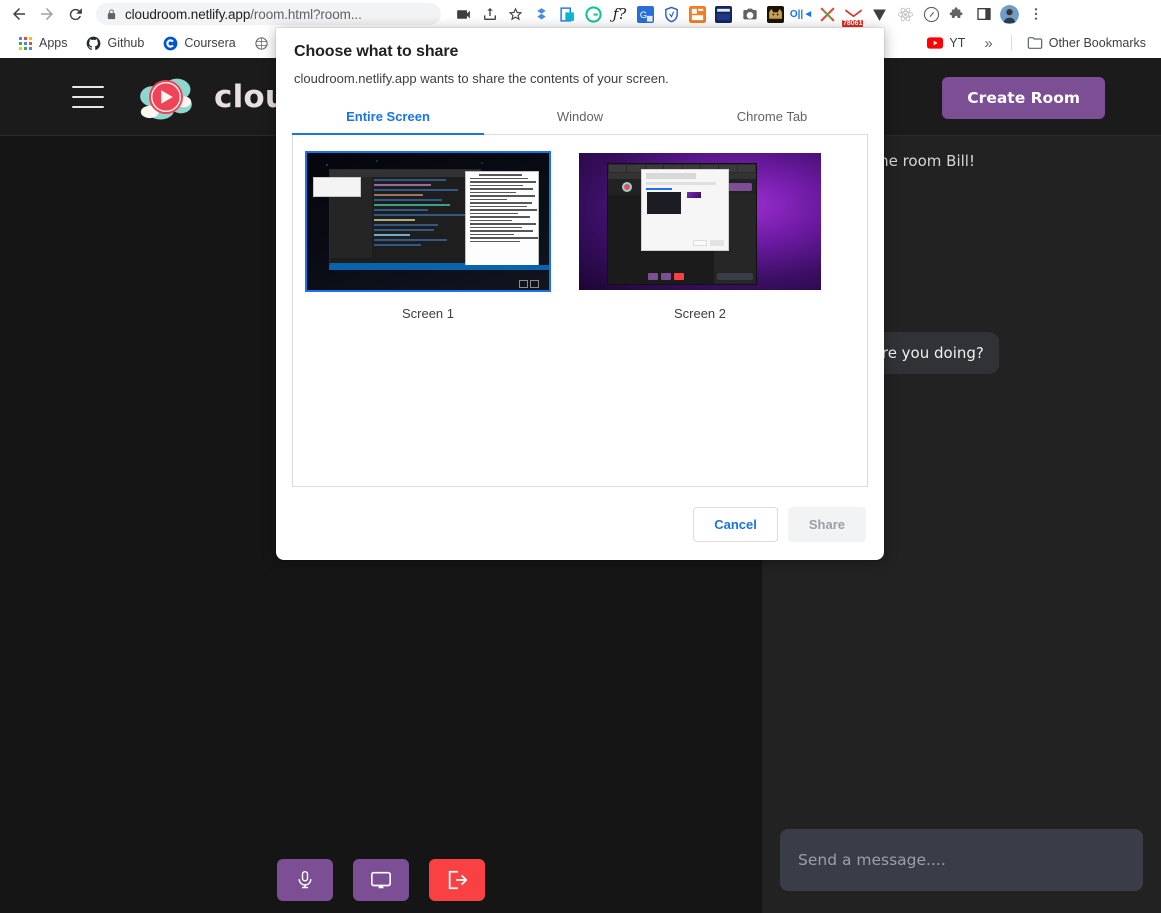 Image resolution: width=1161 pixels, height=913 pixels. What do you see at coordinates (75, 14) in the screenshot?
I see `reload-button` at bounding box center [75, 14].